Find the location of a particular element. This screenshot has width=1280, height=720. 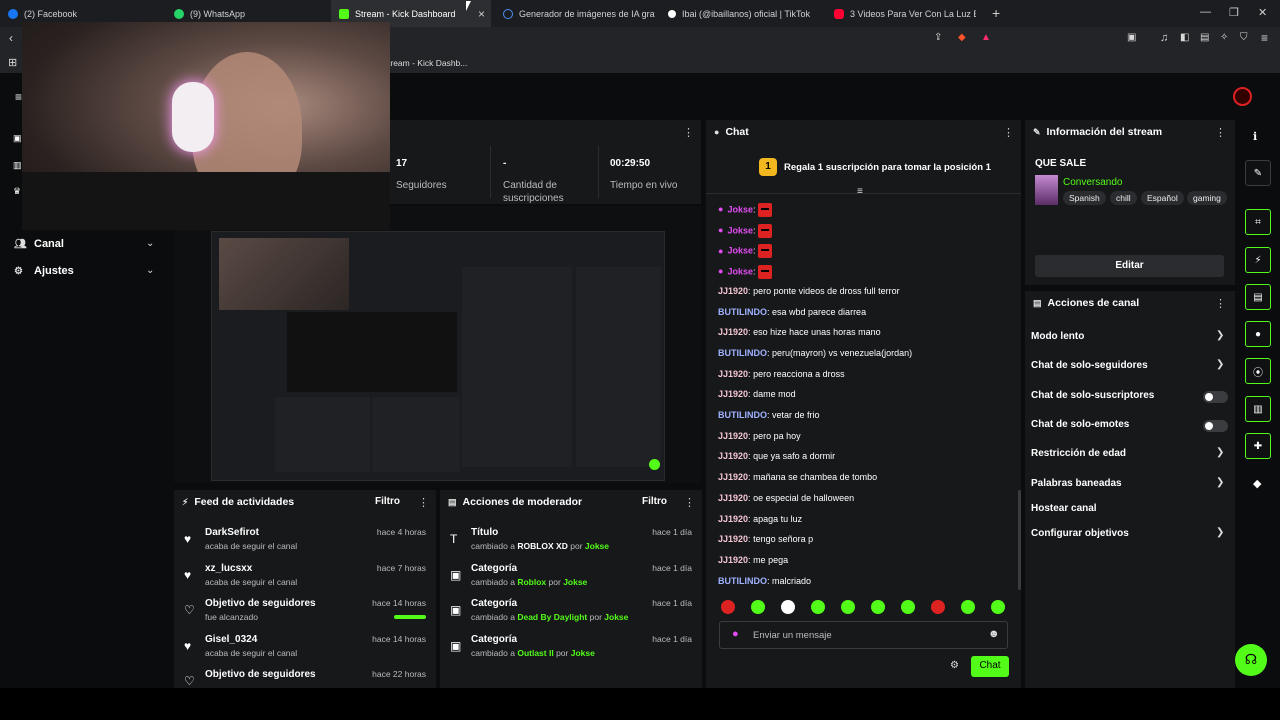

music-icon: ♫ is located at coordinates (1164, 38).